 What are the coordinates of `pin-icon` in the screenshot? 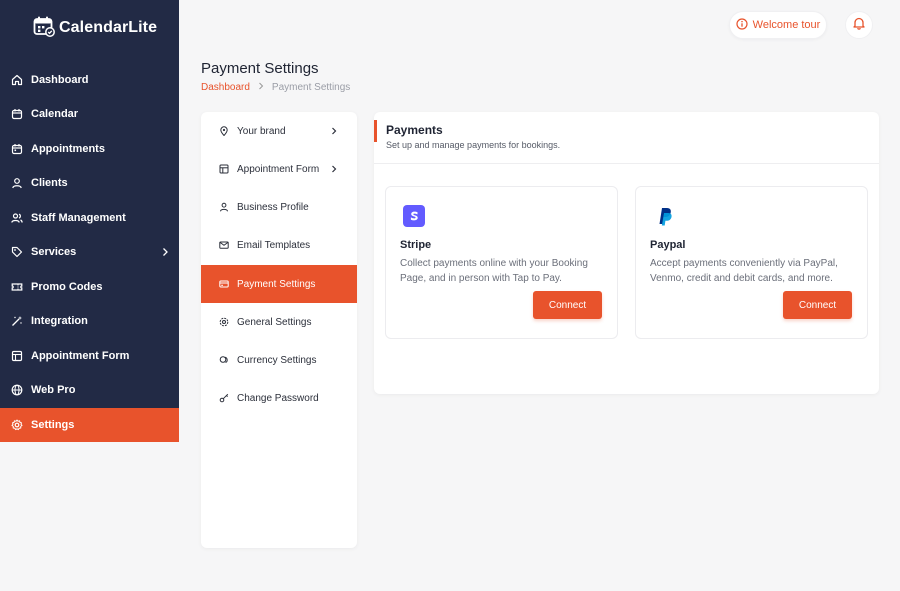 It's located at (224, 131).